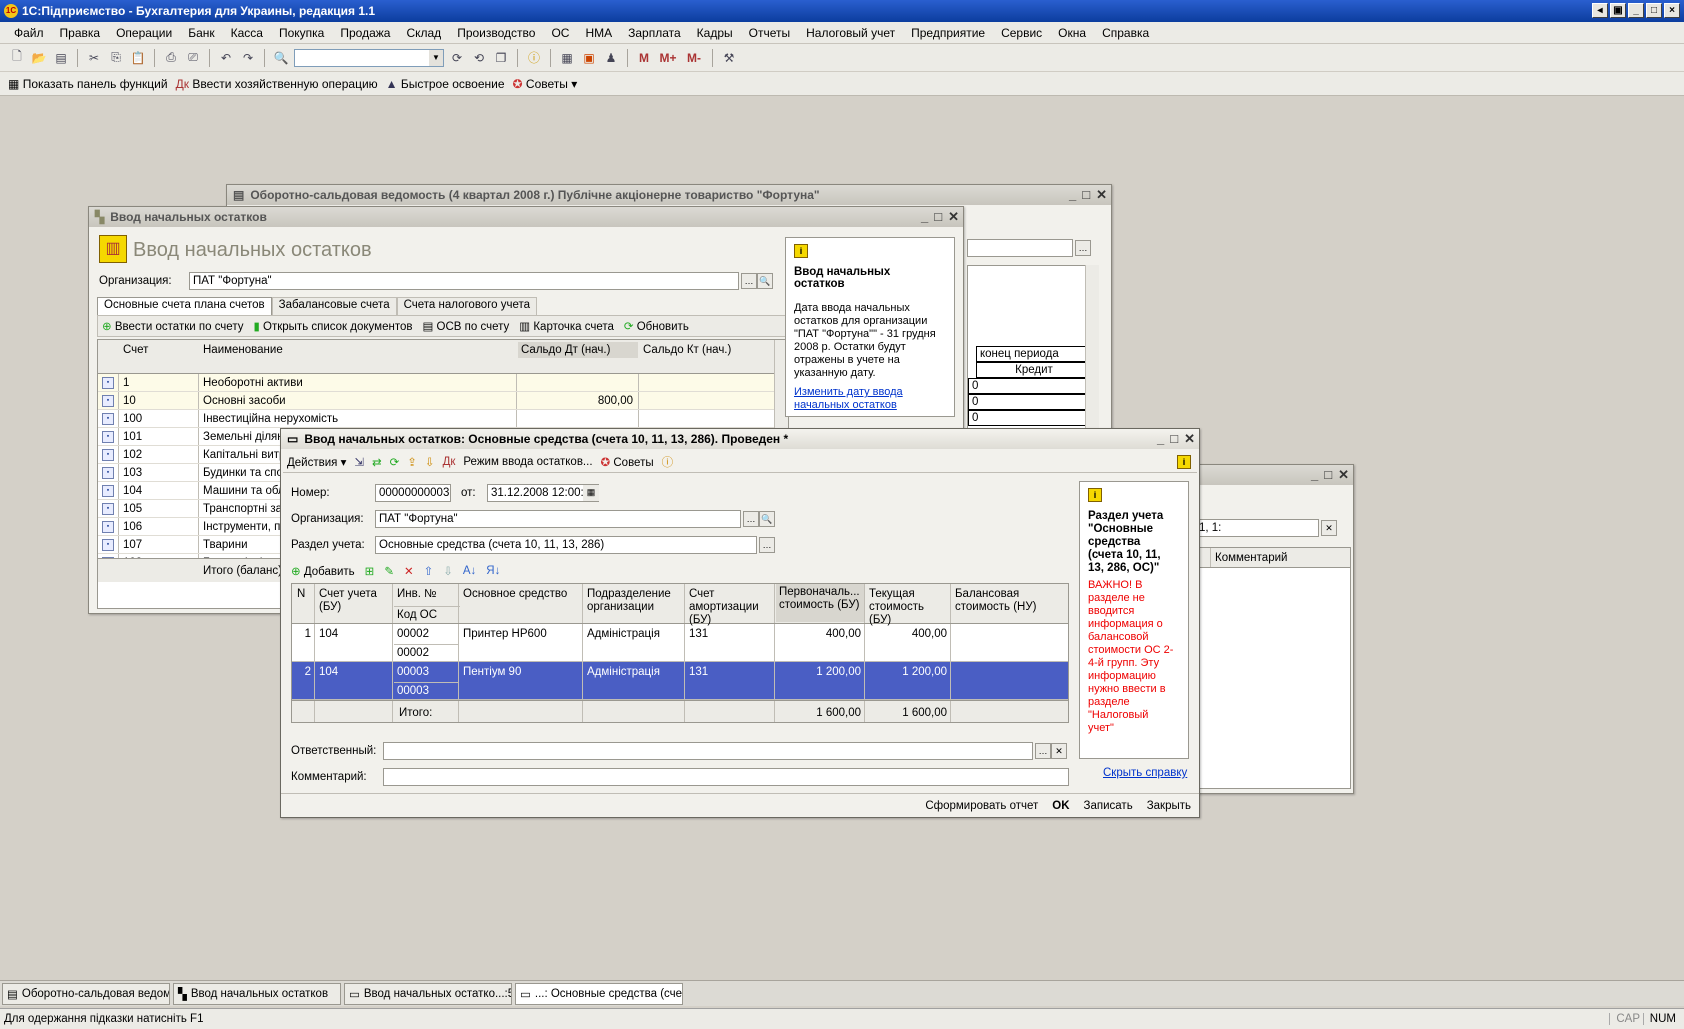  I want to click on structure-icon: ⇩, so click(430, 462).